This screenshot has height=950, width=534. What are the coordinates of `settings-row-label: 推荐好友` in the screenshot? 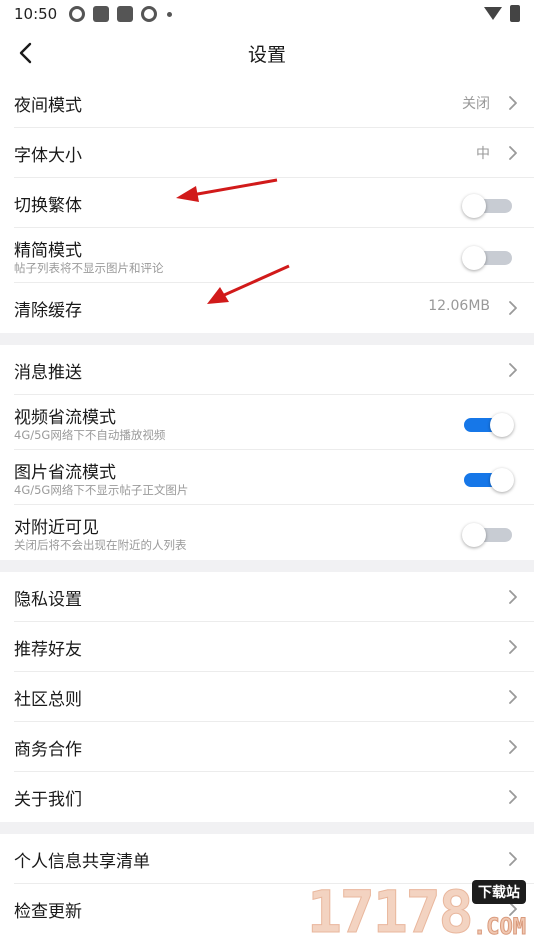 It's located at (48, 650).